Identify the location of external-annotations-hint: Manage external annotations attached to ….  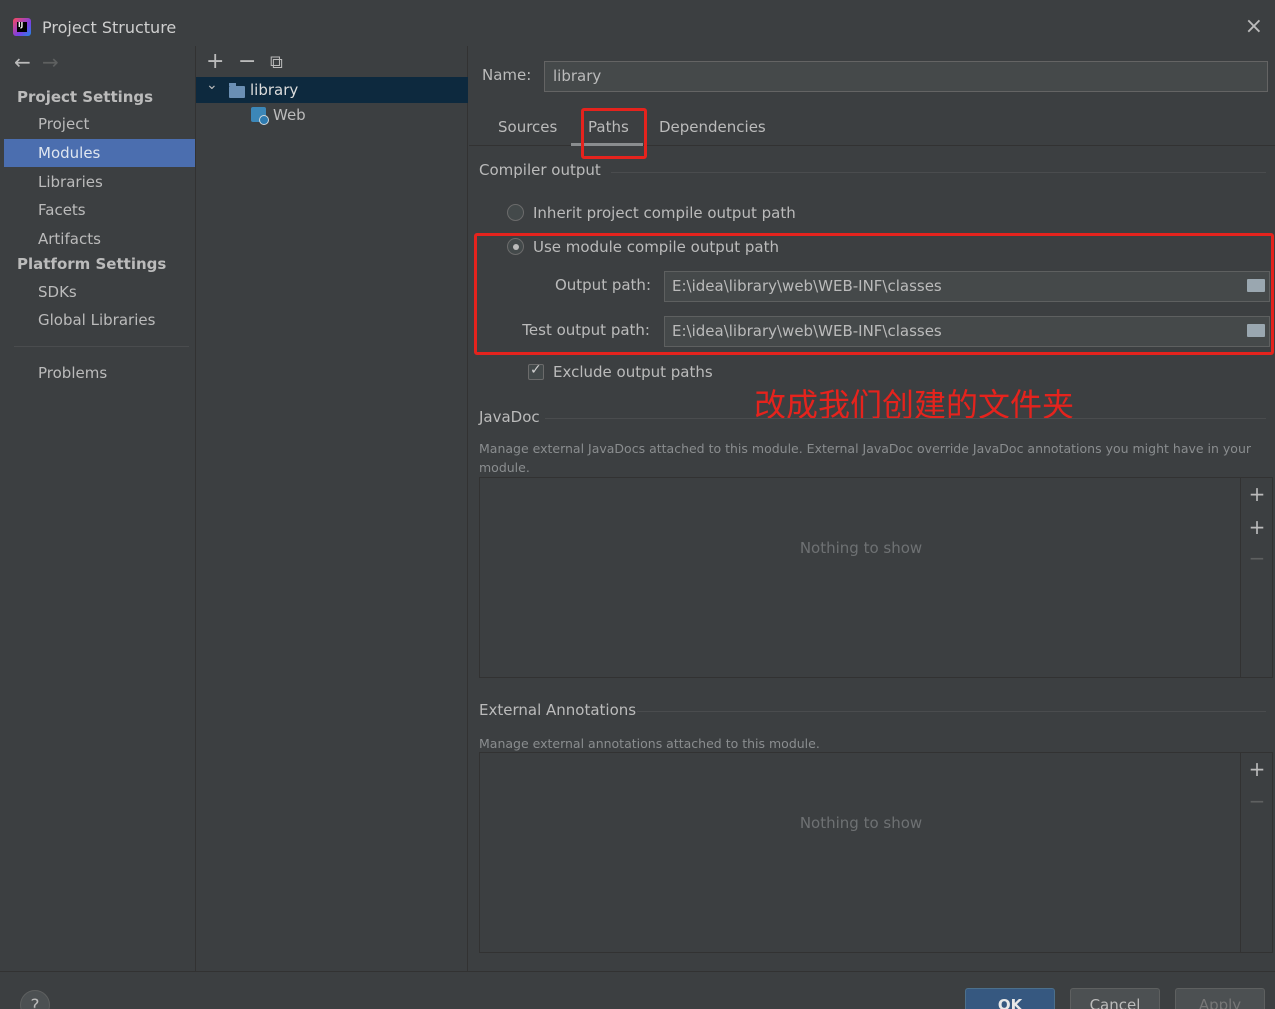
(649, 743).